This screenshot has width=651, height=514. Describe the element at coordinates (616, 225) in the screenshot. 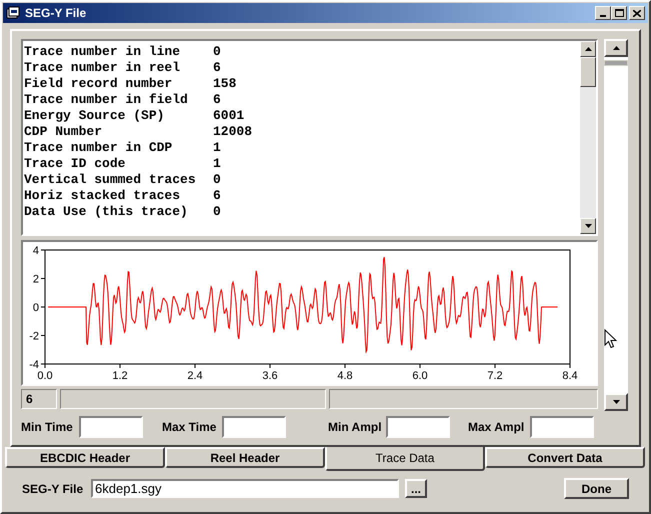

I see `vertical-scrollbar` at that location.